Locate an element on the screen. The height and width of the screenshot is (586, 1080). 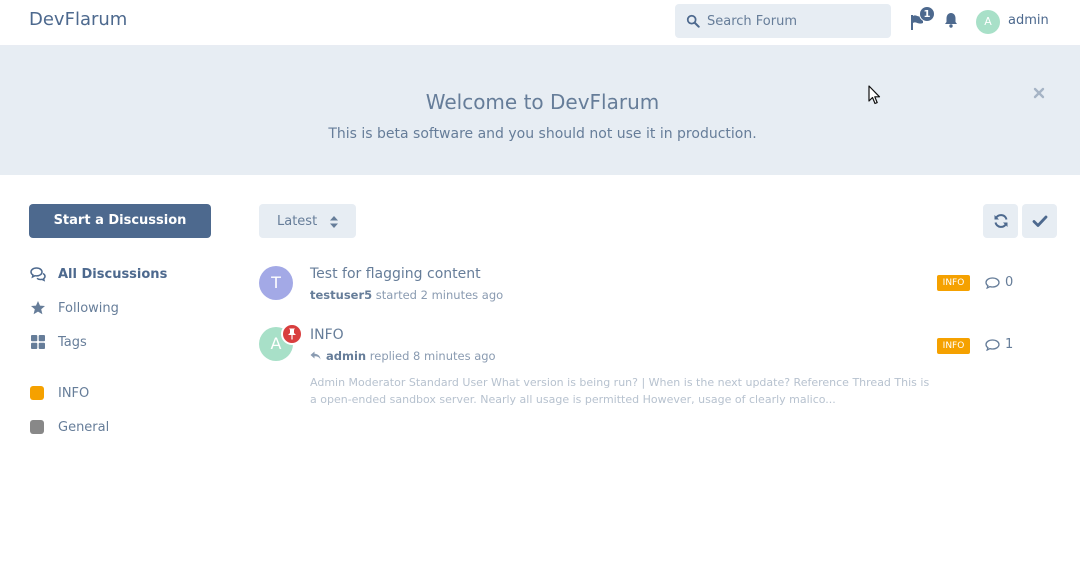
star-icon is located at coordinates (38, 308).